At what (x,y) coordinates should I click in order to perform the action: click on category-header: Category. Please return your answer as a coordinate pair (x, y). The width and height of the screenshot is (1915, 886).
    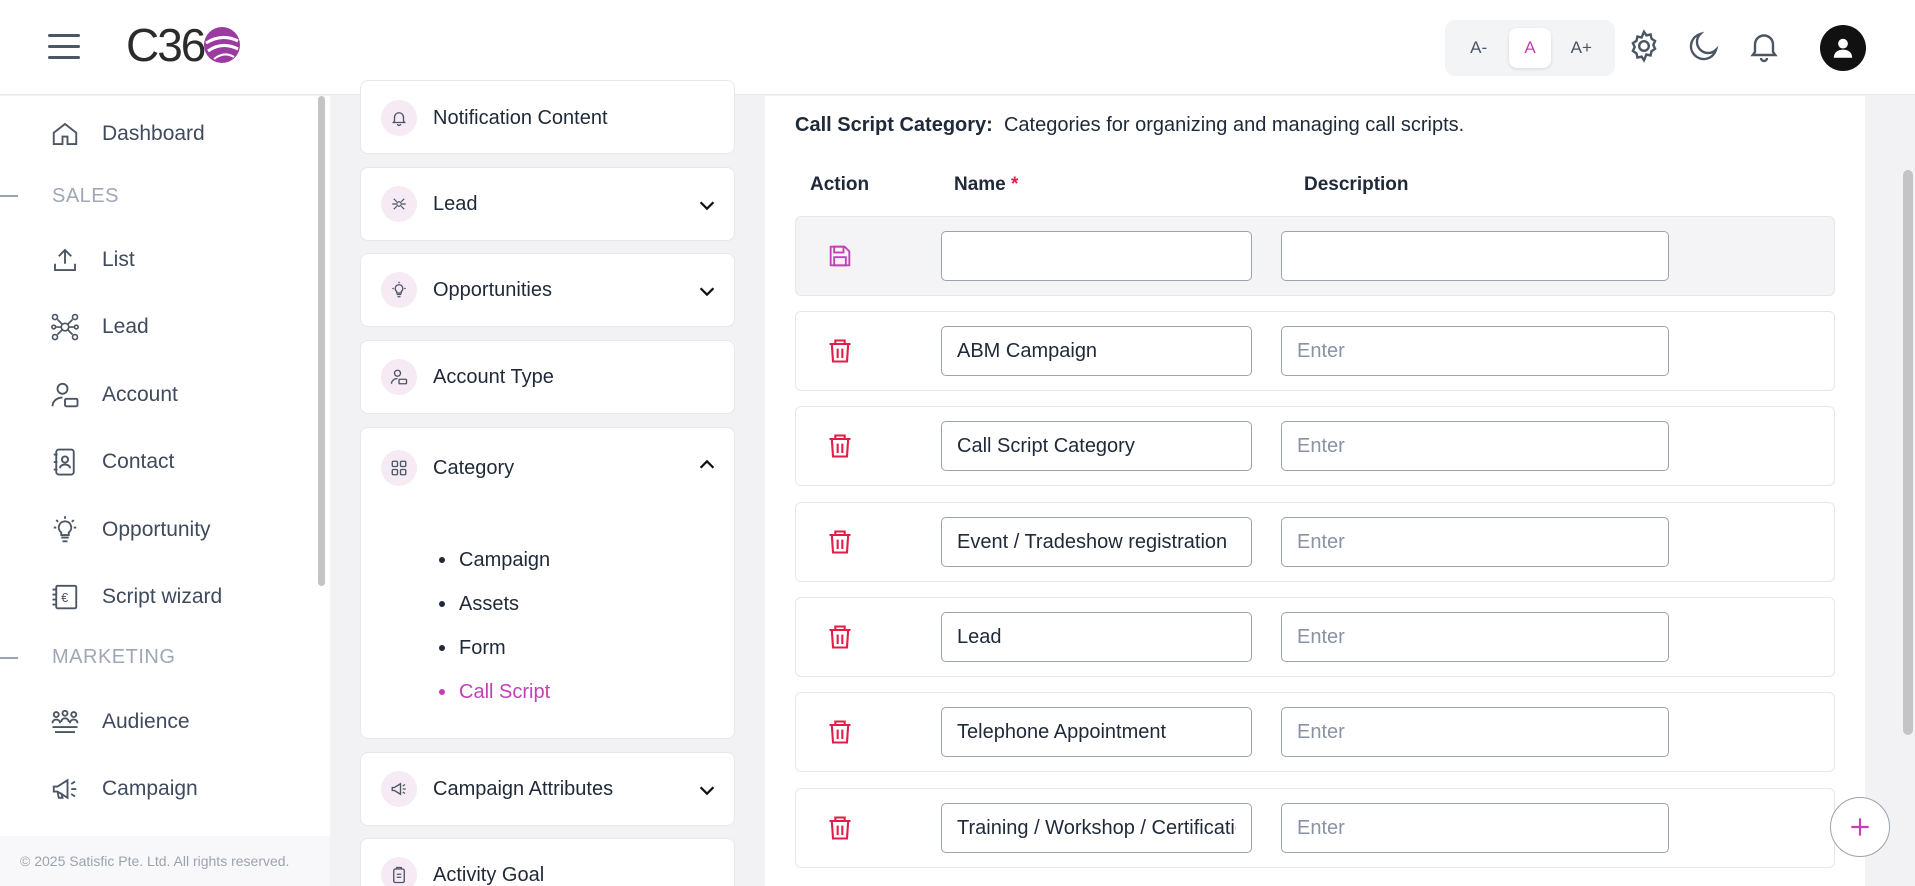
    Looking at the image, I should click on (447, 468).